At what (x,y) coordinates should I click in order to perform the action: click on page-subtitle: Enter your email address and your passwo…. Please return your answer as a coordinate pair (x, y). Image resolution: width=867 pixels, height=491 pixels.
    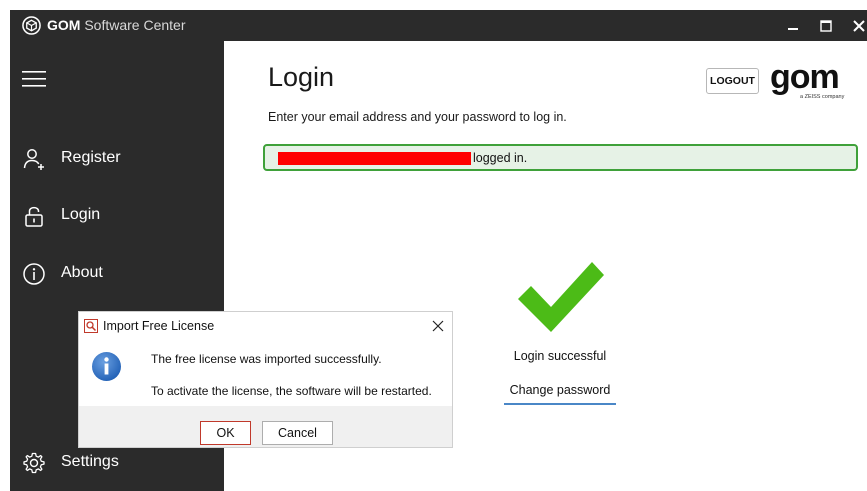
    Looking at the image, I should click on (417, 117).